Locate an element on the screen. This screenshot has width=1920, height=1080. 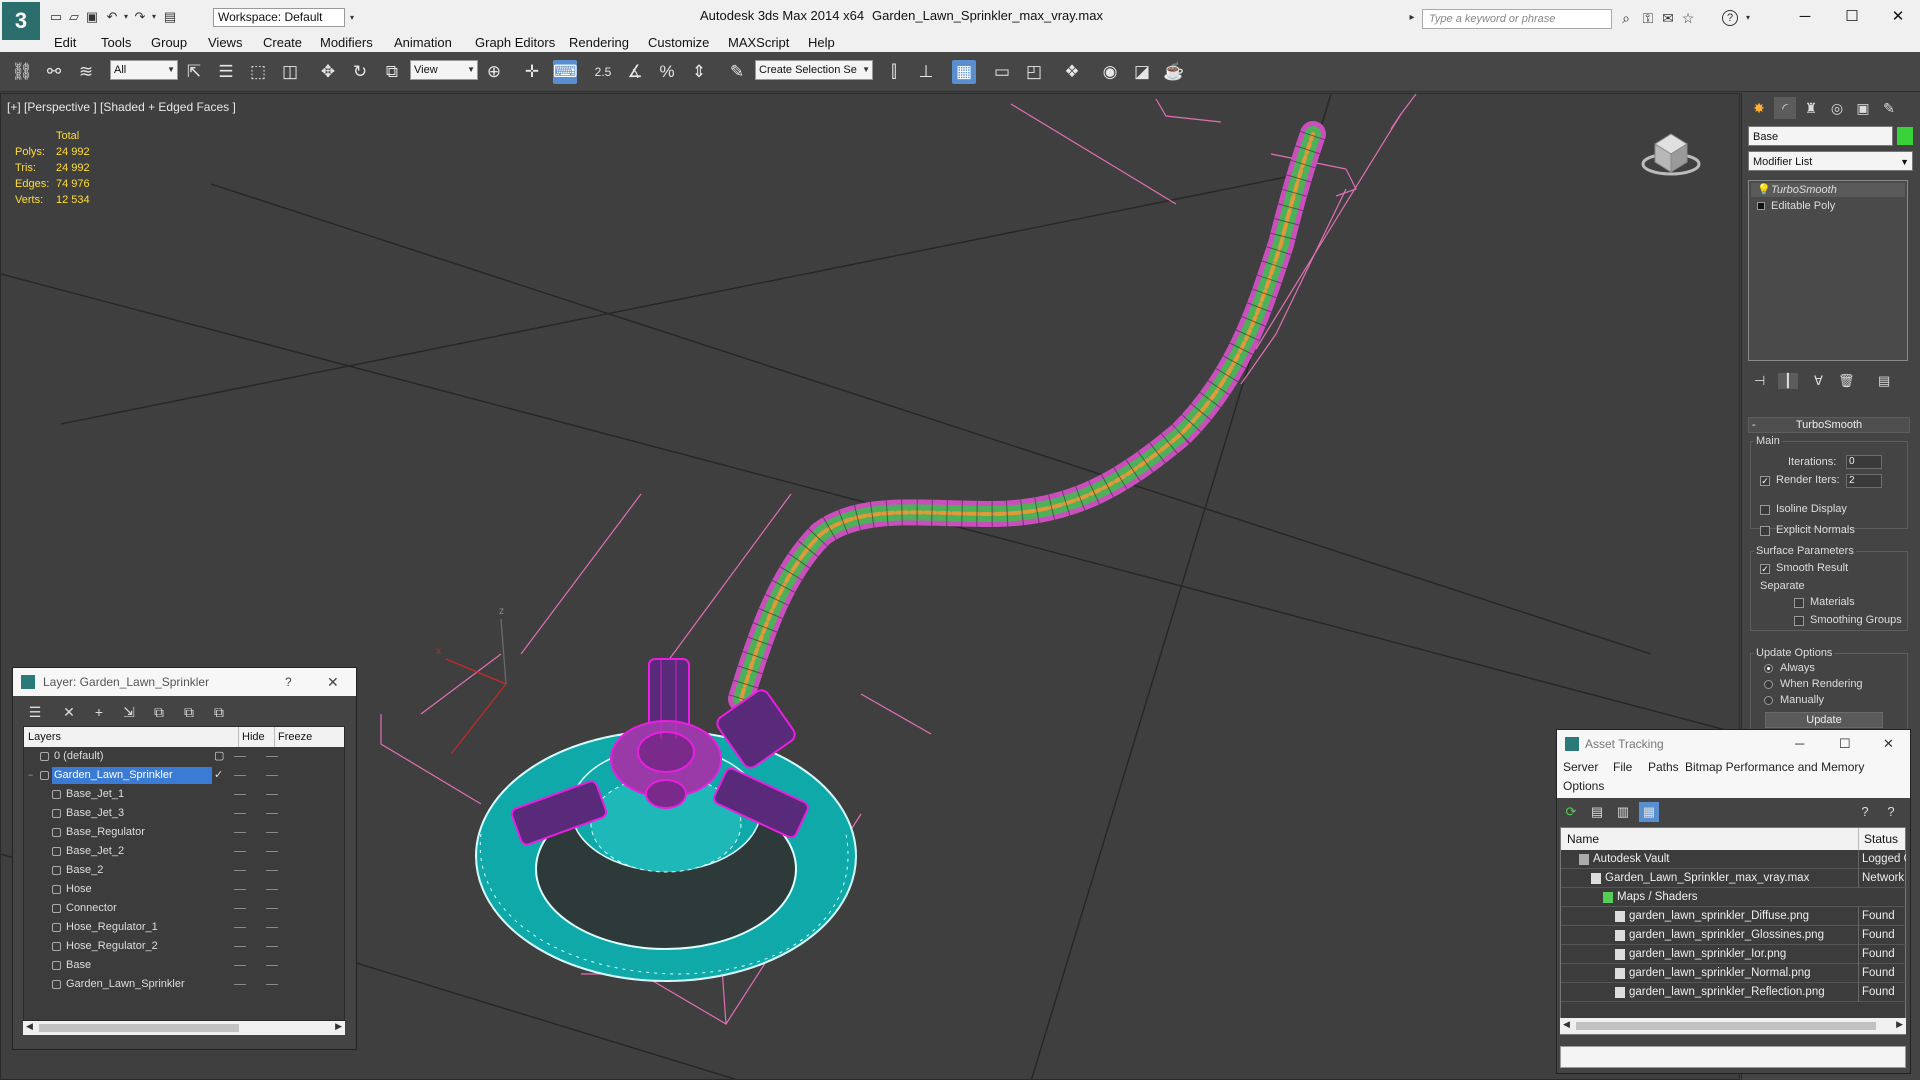
explicit-normals-checkbox is located at coordinates (1765, 531).